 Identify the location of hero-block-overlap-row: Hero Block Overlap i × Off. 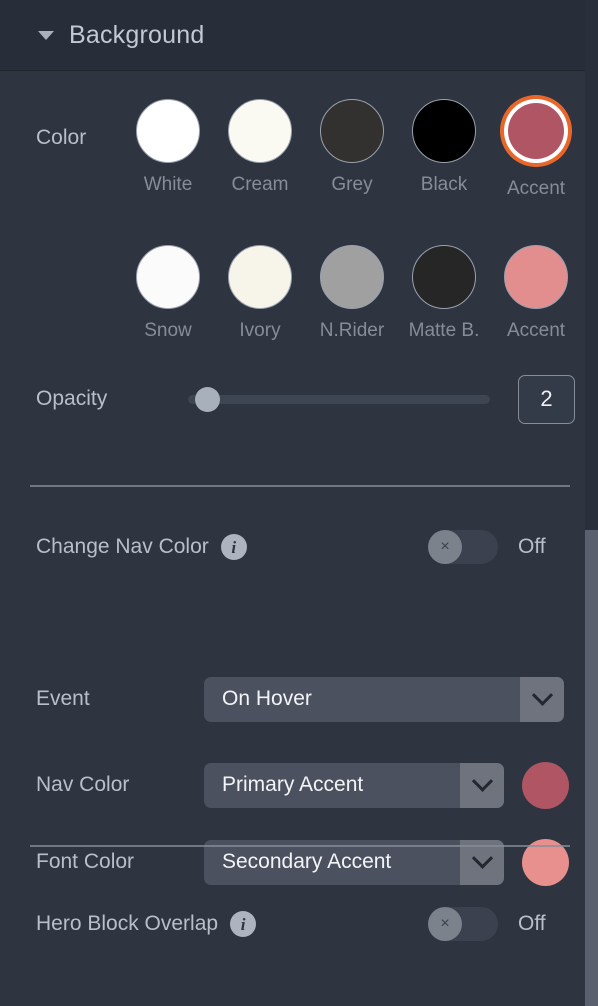
(299, 924).